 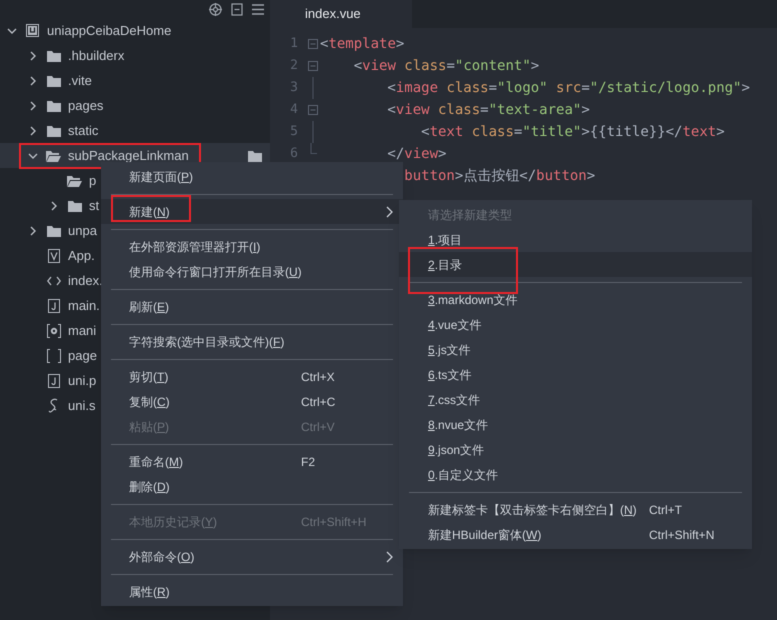 What do you see at coordinates (293, 66) in the screenshot?
I see `line-number: 2` at bounding box center [293, 66].